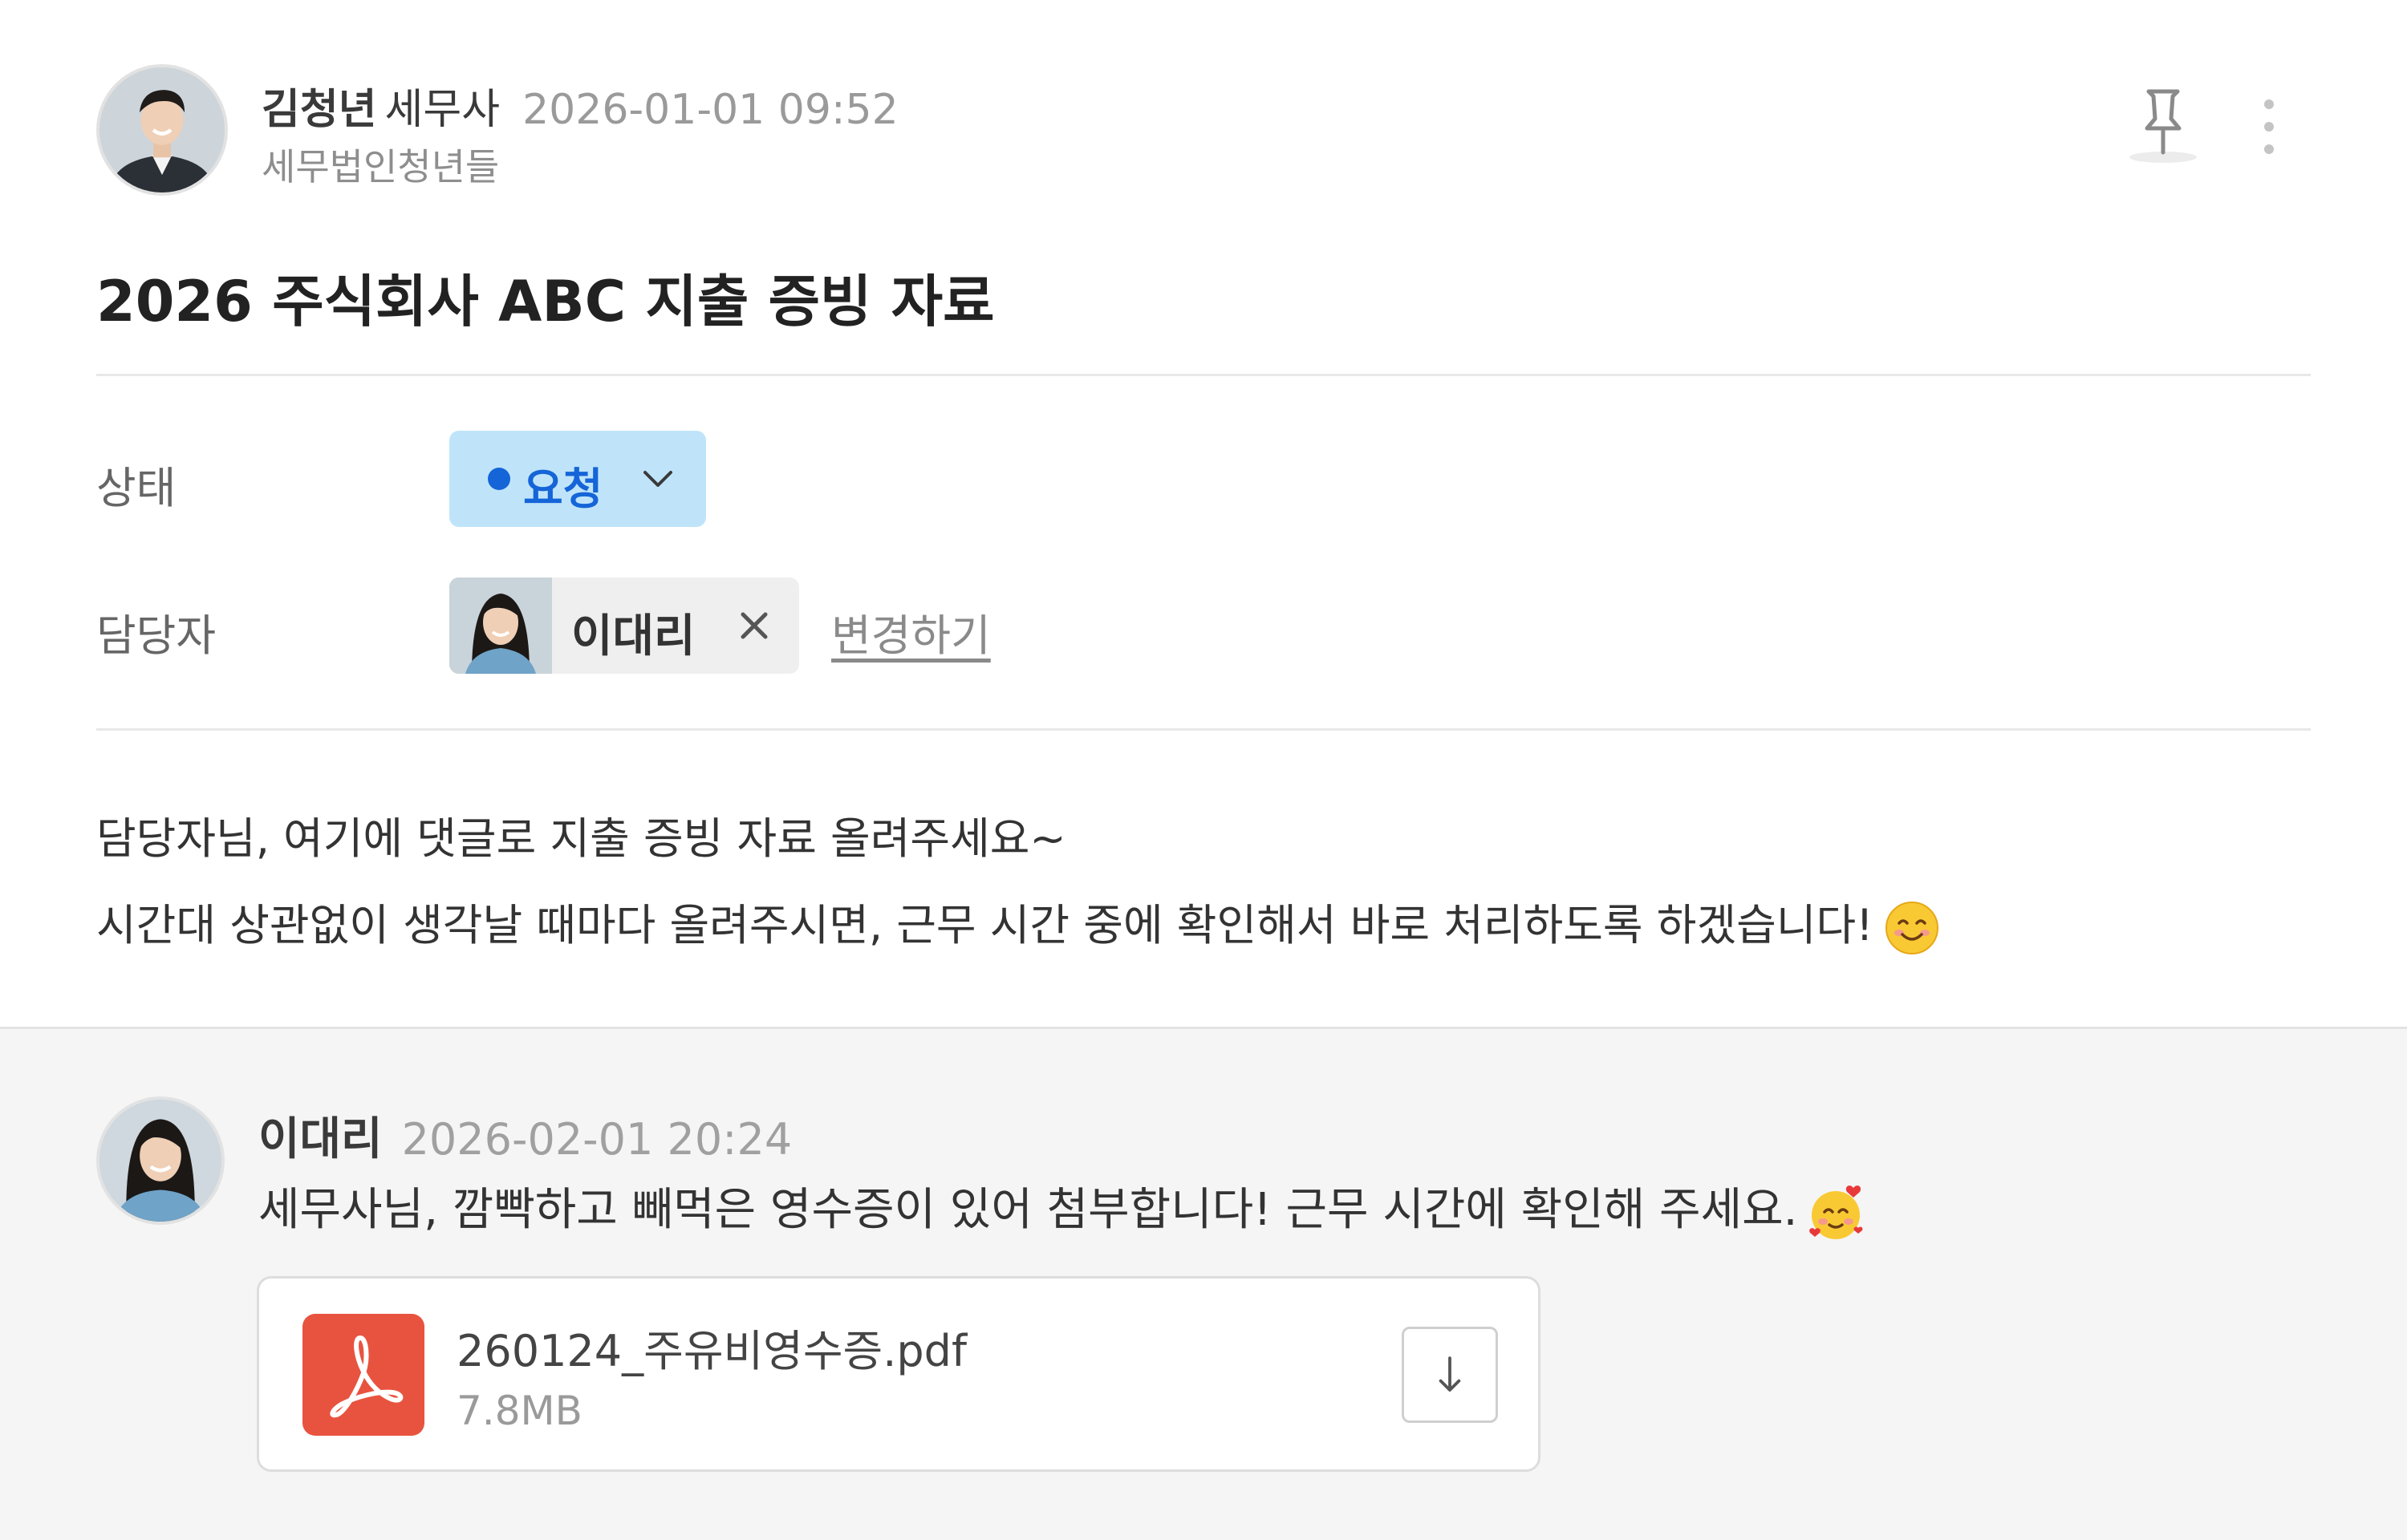  I want to click on status-dot, so click(499, 479).